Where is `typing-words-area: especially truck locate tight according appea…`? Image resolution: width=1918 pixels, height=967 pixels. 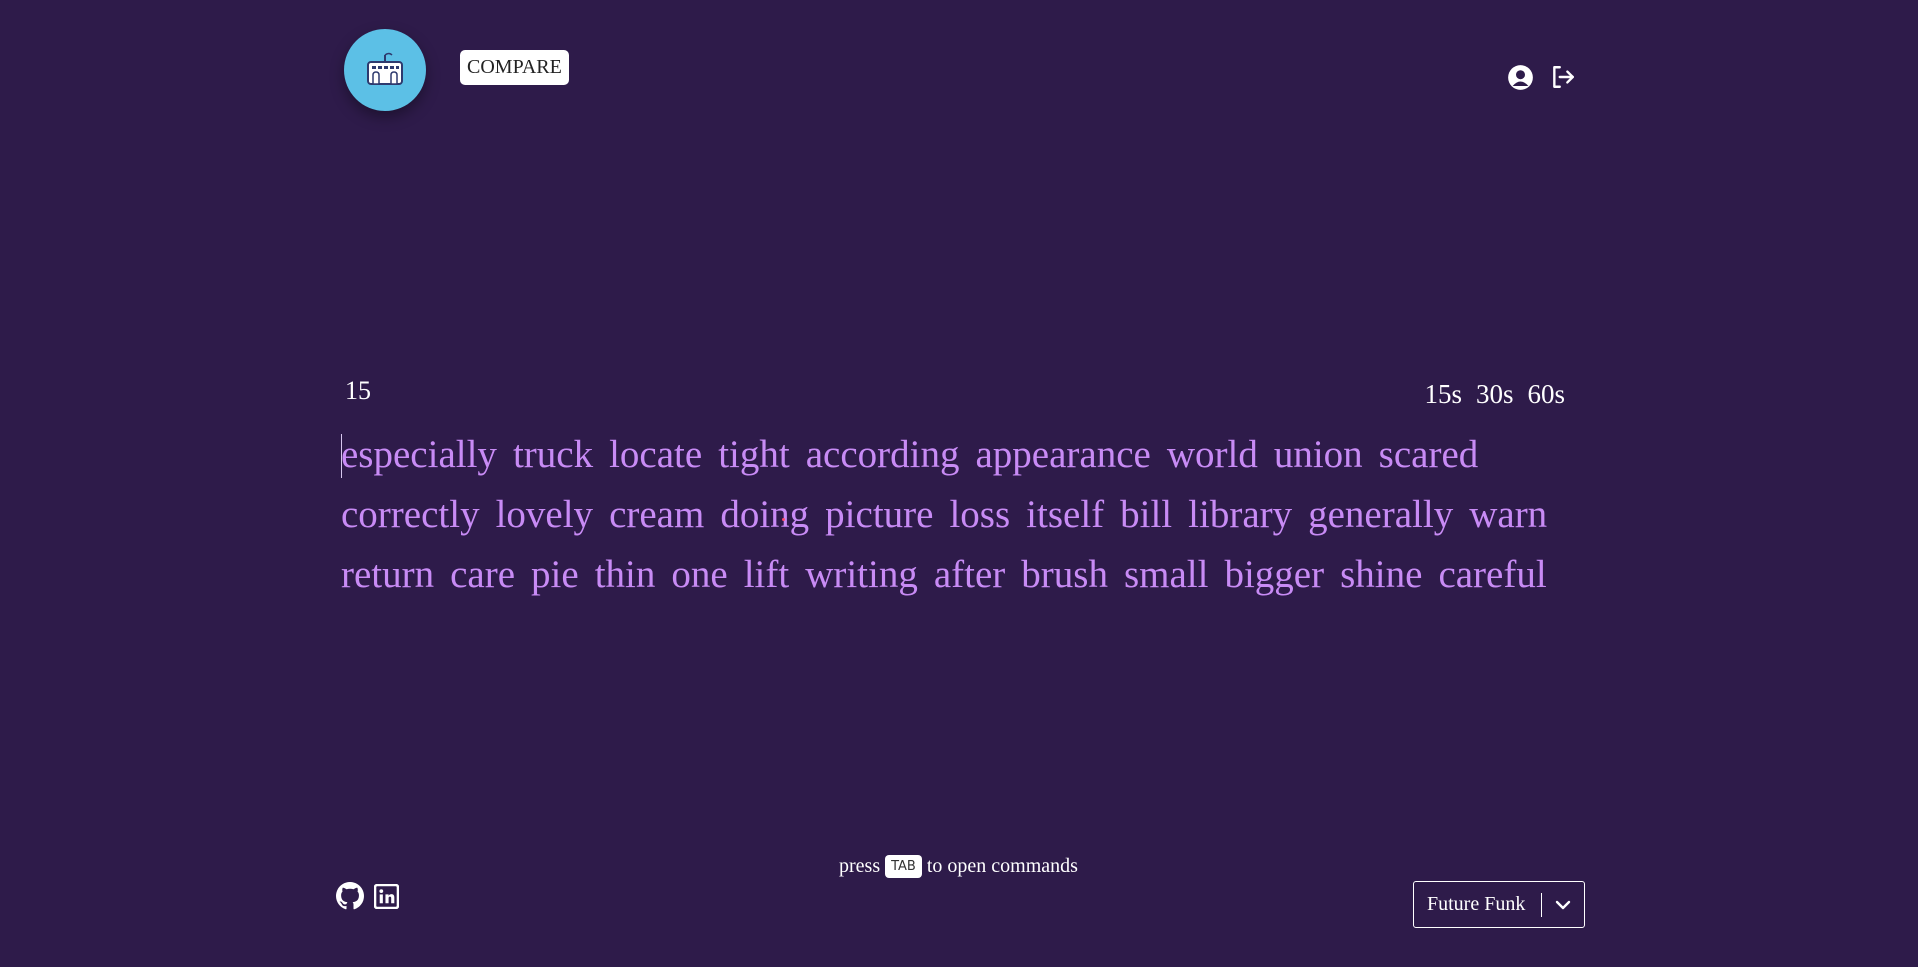
typing-words-area: especially truck locate tight according appea… is located at coordinates (956, 515).